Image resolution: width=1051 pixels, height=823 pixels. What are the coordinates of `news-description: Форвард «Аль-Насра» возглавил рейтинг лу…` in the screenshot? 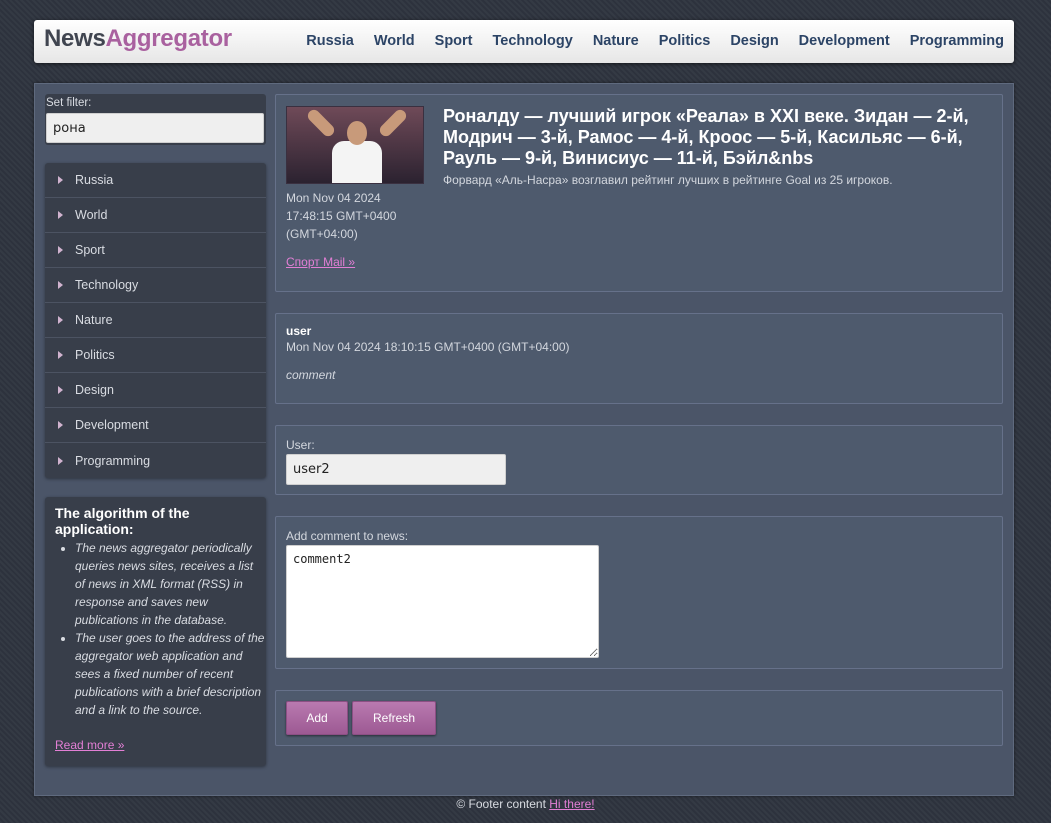 It's located at (668, 180).